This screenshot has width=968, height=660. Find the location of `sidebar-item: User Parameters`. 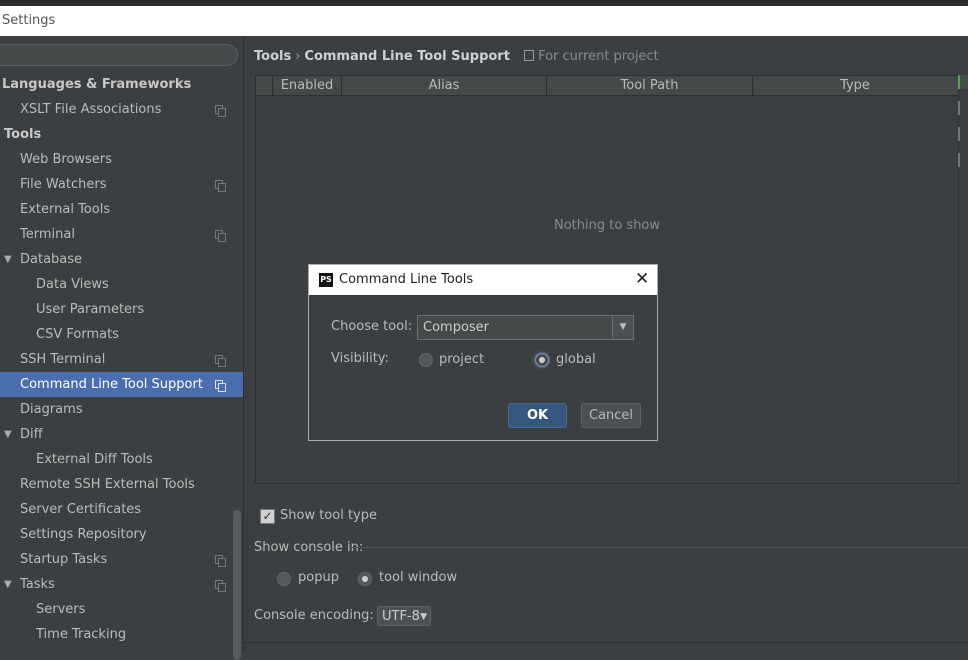

sidebar-item: User Parameters is located at coordinates (121, 309).